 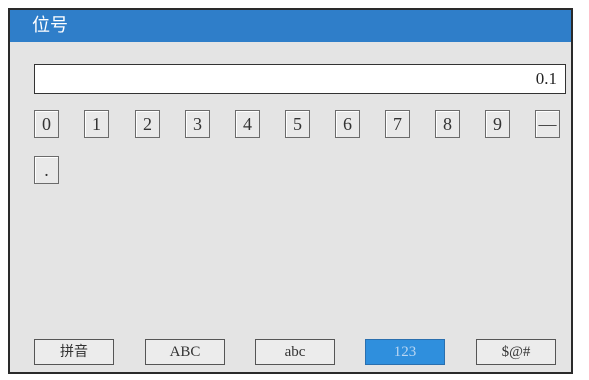 I want to click on dialog-title: 位号, so click(x=290, y=26).